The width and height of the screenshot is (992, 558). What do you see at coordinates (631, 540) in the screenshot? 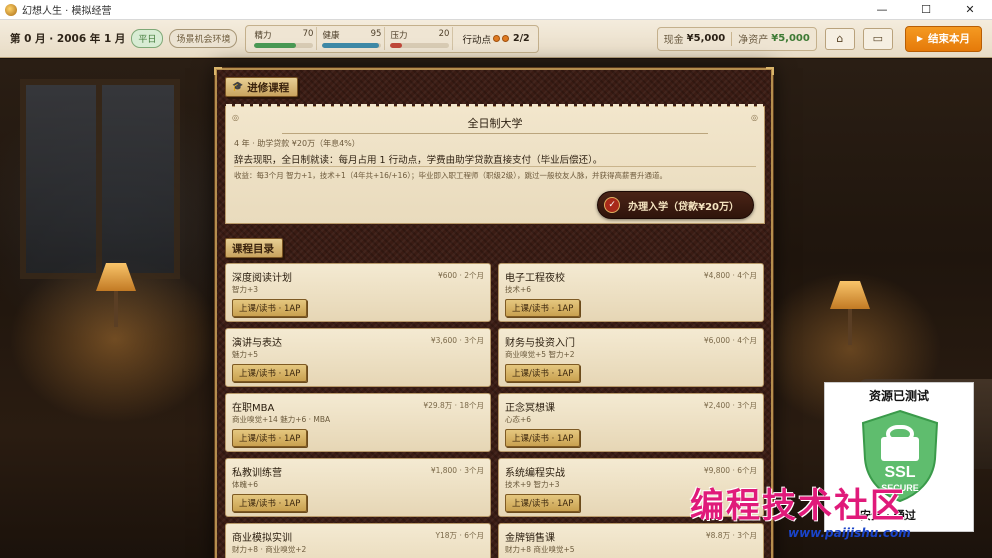
I see `course-card: 金牌销售课¥8.8万 · 3个月财力+8 商业嗅觉+5上课/读书 · 1AP` at bounding box center [631, 540].